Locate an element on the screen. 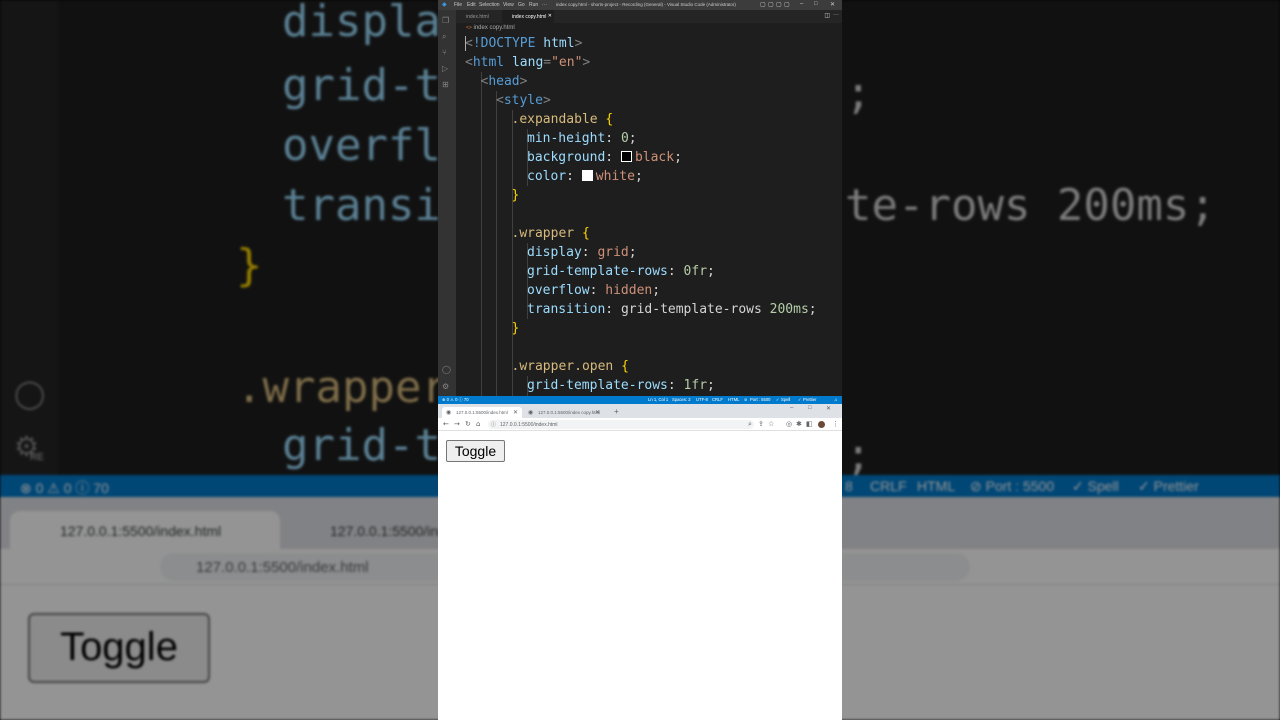  code-line: min-height: 0; is located at coordinates (582, 138).